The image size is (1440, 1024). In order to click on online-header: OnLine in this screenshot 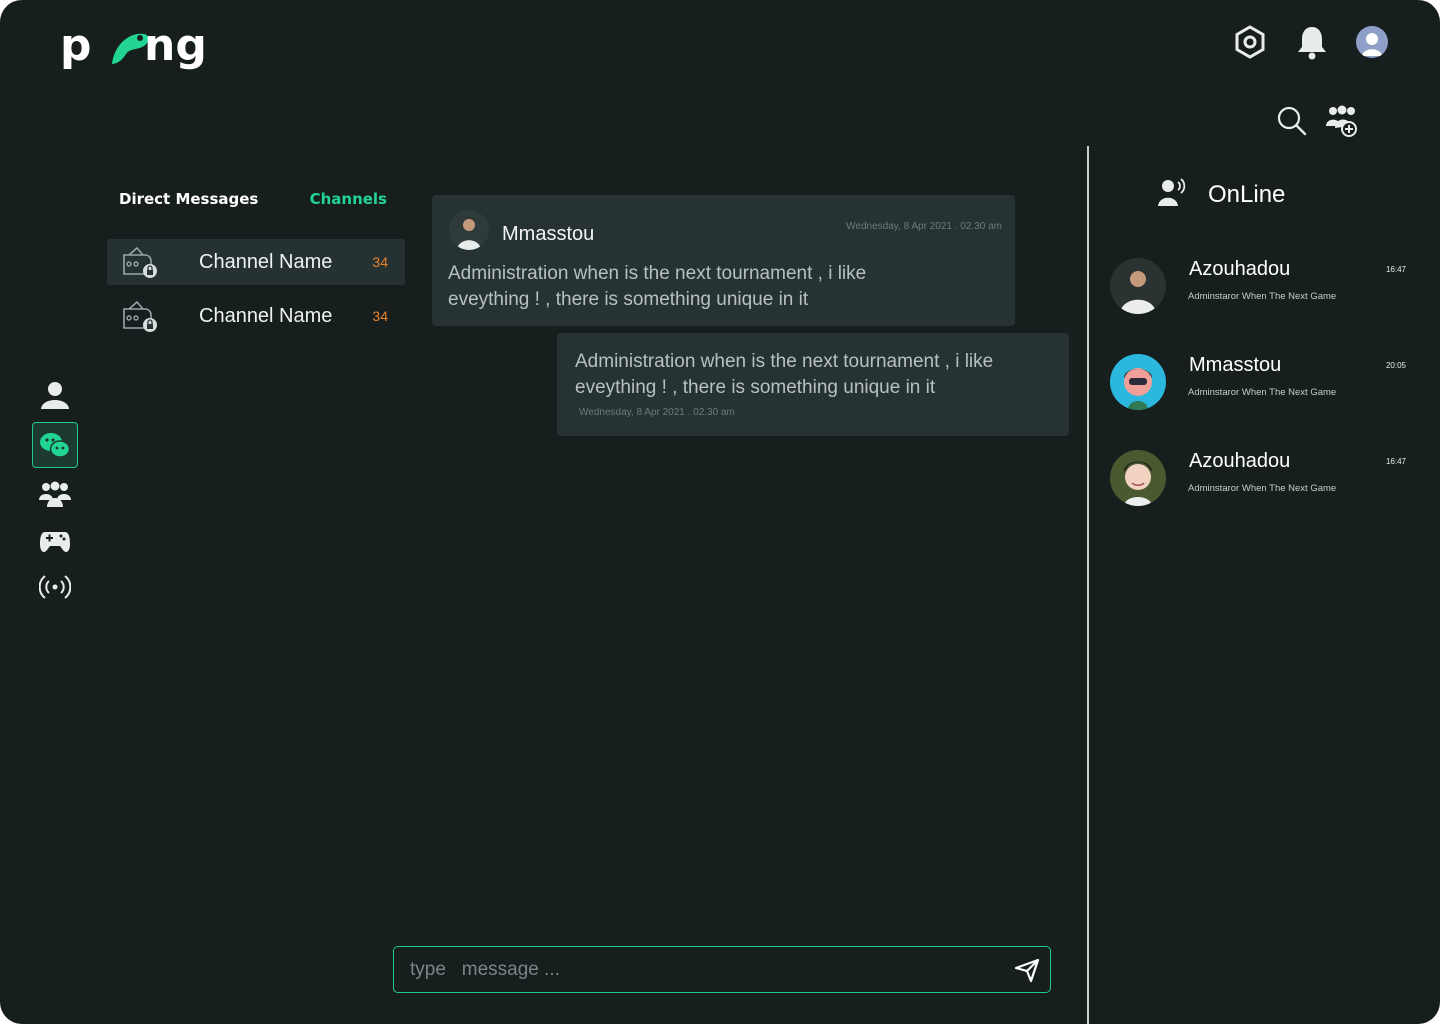, I will do `click(1221, 194)`.